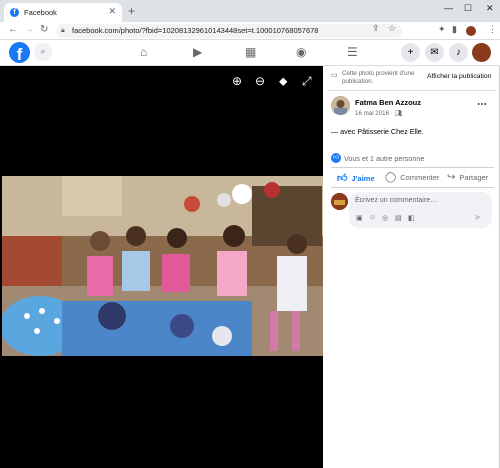 The image size is (500, 468). I want to click on like-button: 👍︎ J'aime, so click(356, 178).